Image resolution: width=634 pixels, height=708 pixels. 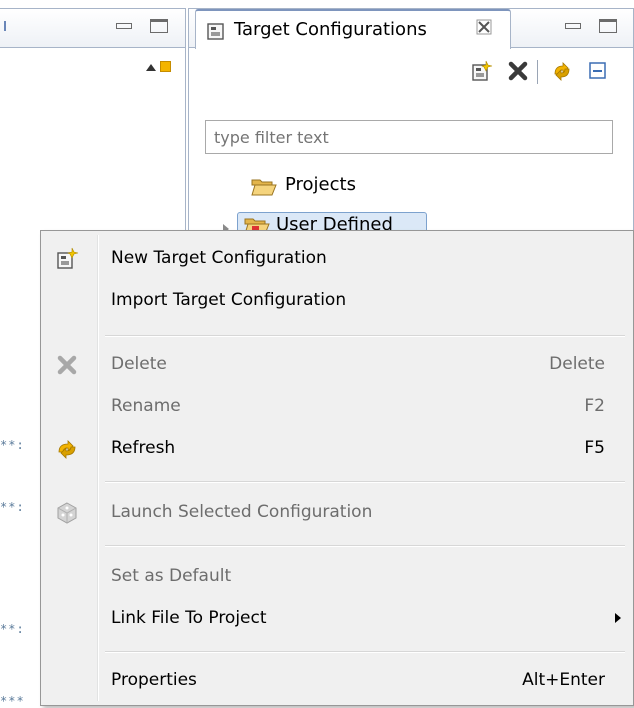 What do you see at coordinates (337, 365) in the screenshot?
I see `menu-item-delete: Delete Delete` at bounding box center [337, 365].